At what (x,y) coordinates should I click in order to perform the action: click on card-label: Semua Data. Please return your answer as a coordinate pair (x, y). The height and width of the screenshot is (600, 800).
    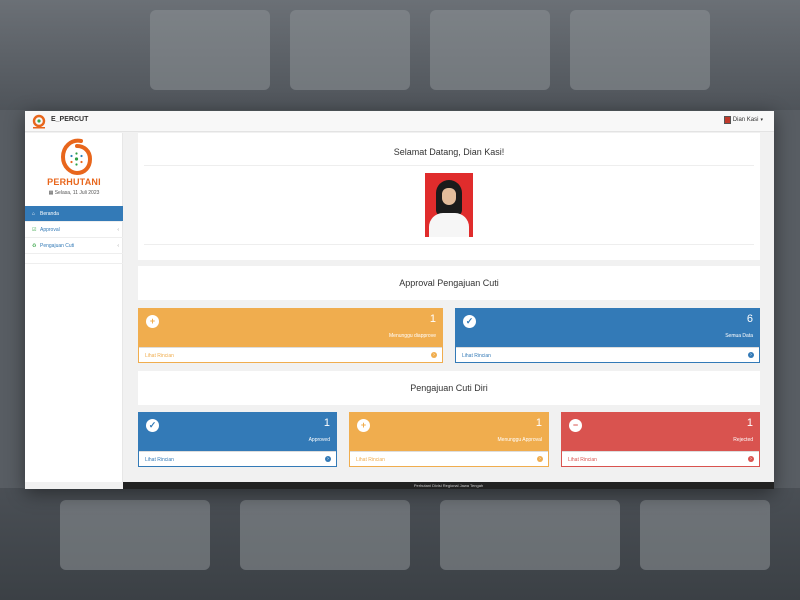
    Looking at the image, I should click on (739, 336).